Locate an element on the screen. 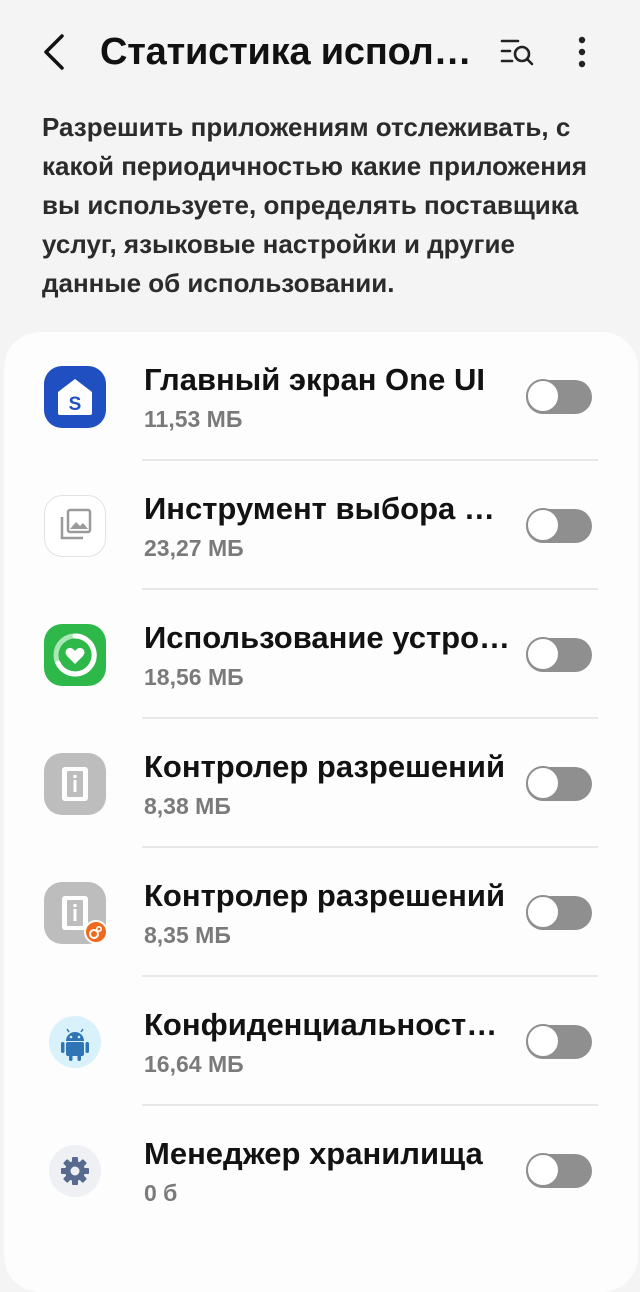 Image resolution: width=640 pixels, height=1292 pixels. app-size: 16,64 МБ is located at coordinates (194, 1064).